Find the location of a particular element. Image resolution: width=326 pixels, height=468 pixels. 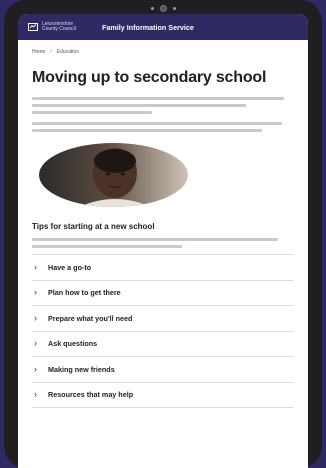

tips-intro-text is located at coordinates (163, 243).